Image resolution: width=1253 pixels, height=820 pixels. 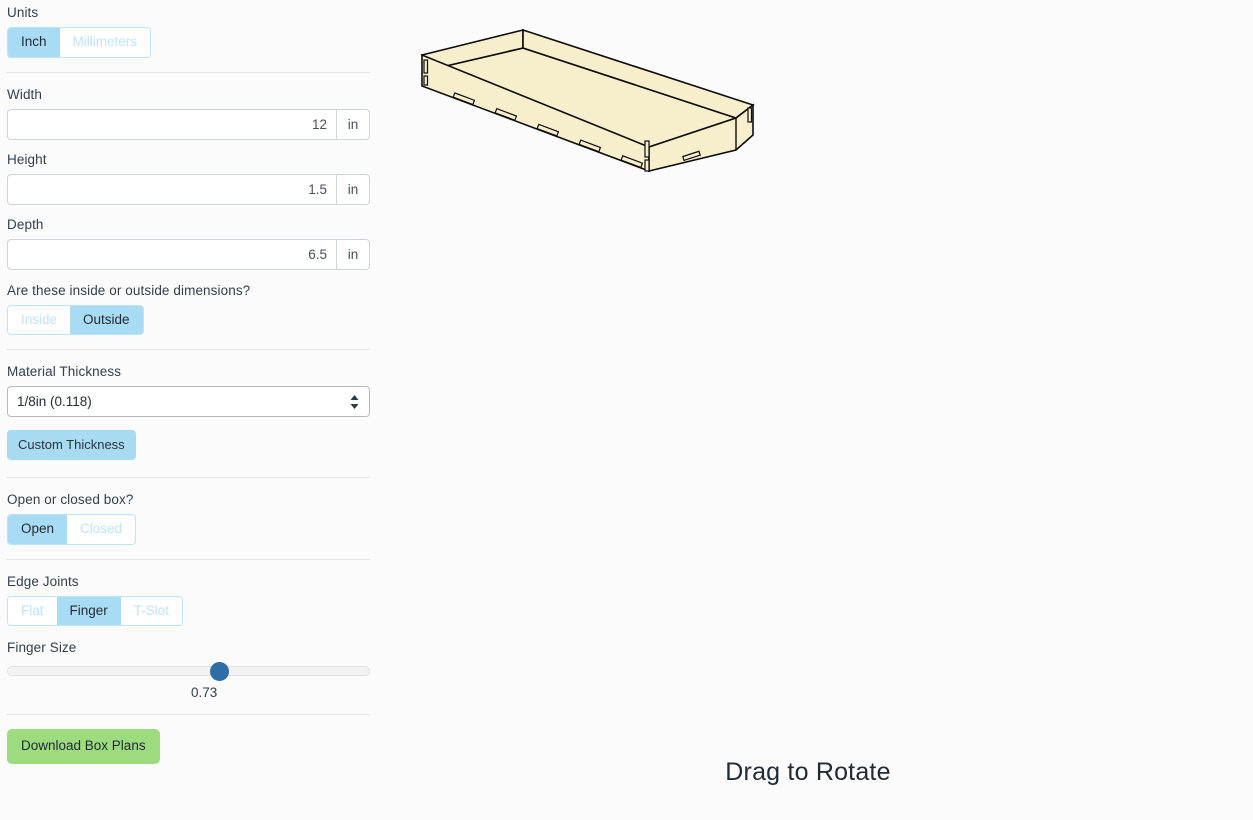 I want to click on finger-size-value: 0.73, so click(x=204, y=692).